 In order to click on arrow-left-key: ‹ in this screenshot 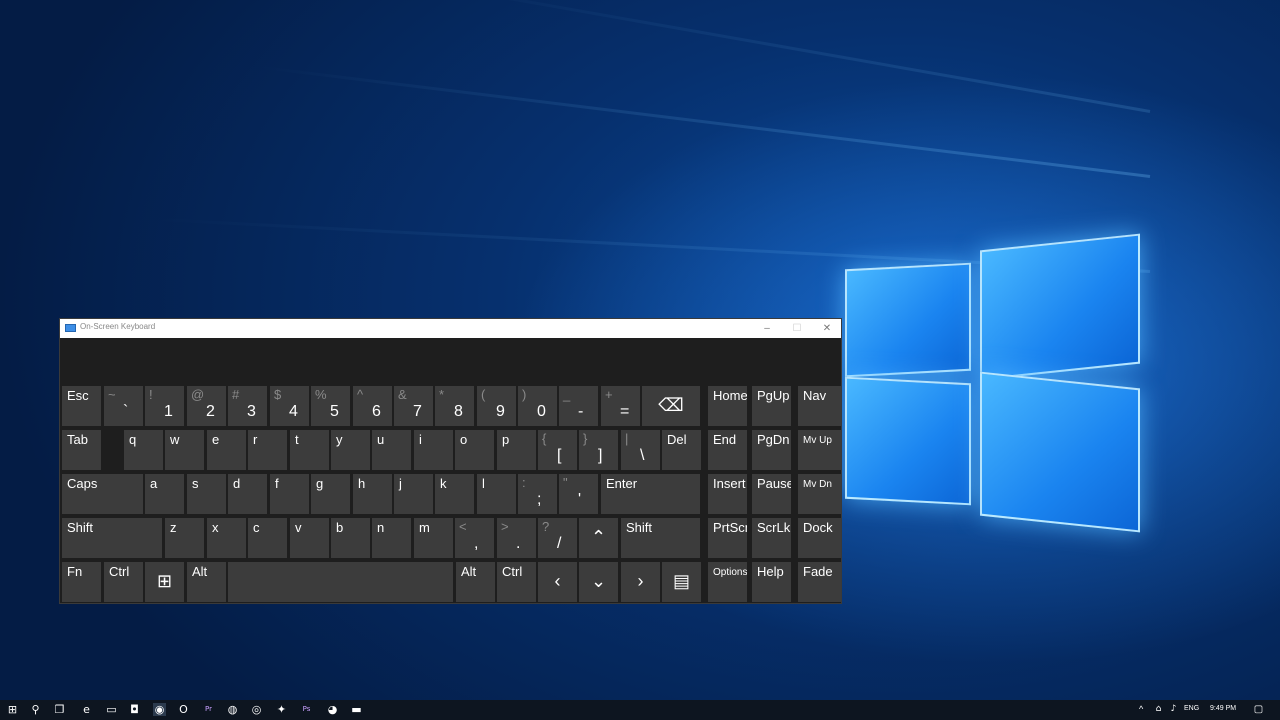, I will do `click(557, 582)`.